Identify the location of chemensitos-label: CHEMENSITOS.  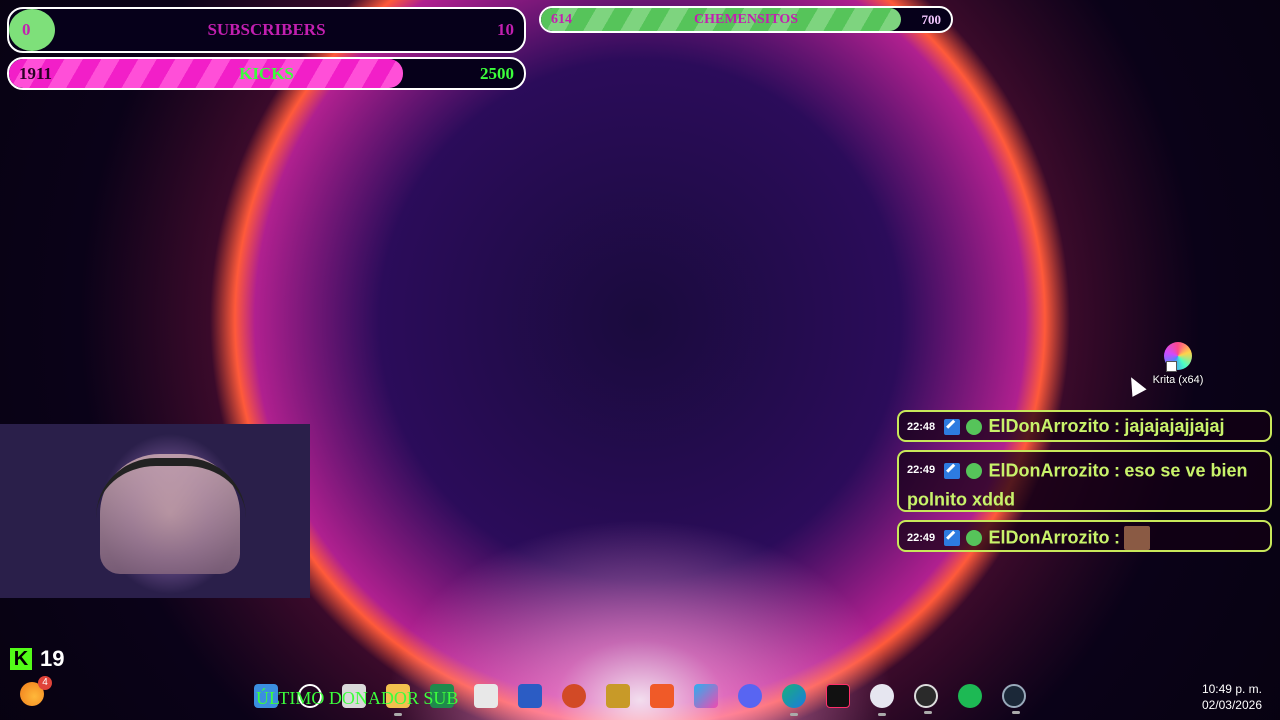
(746, 19).